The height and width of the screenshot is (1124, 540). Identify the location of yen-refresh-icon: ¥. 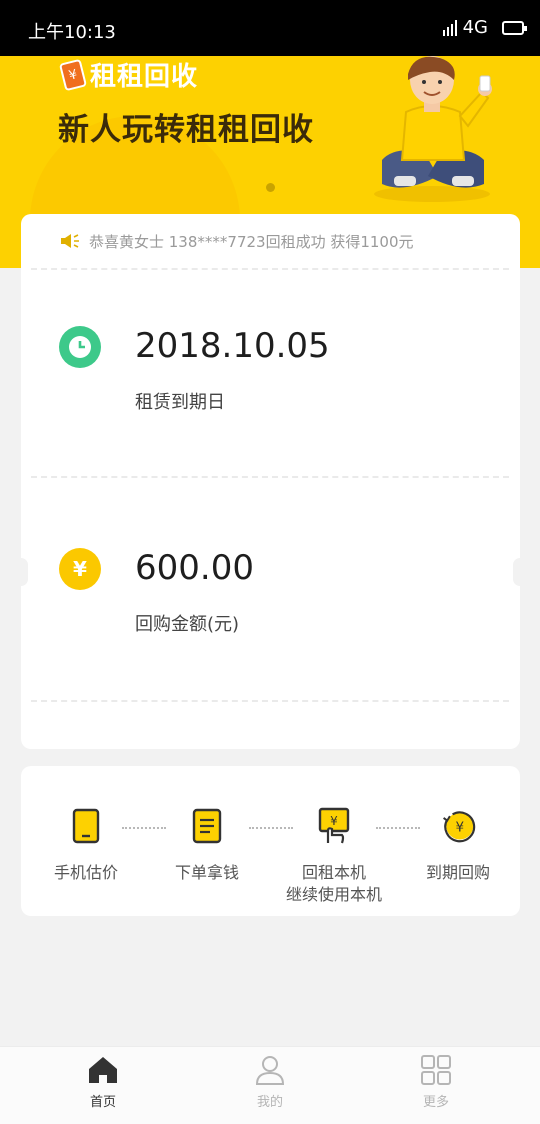
(458, 826).